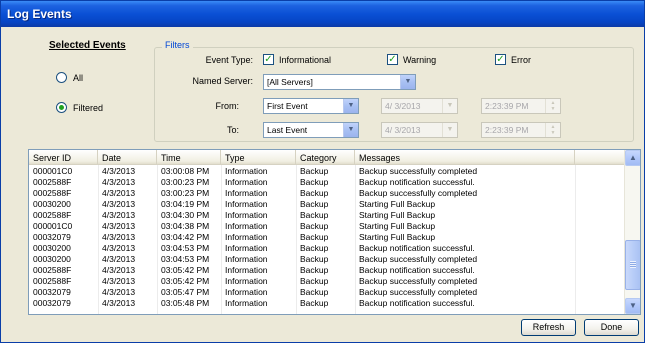  Describe the element at coordinates (500, 59) in the screenshot. I see `error-check: ✓` at that location.